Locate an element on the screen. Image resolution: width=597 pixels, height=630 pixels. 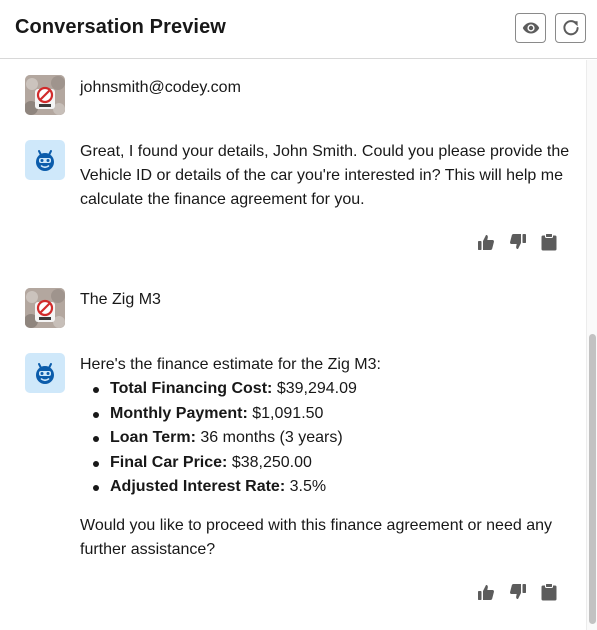
list-item-value: 3.5% is located at coordinates (308, 486).